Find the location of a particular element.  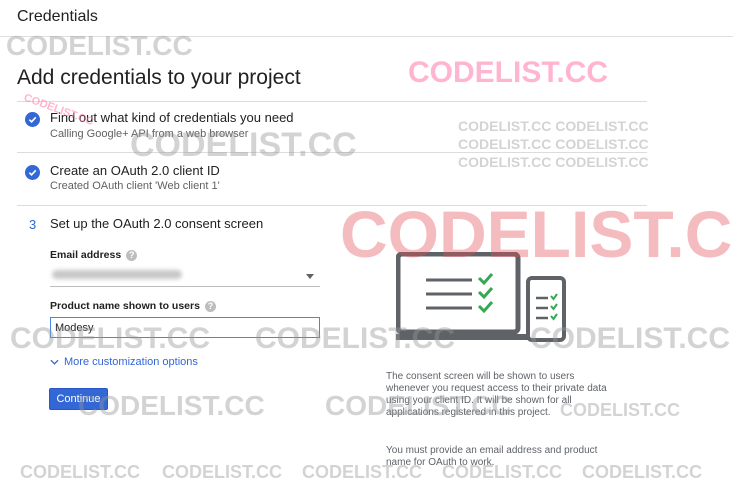

step-3-number: 3 is located at coordinates (33, 224).